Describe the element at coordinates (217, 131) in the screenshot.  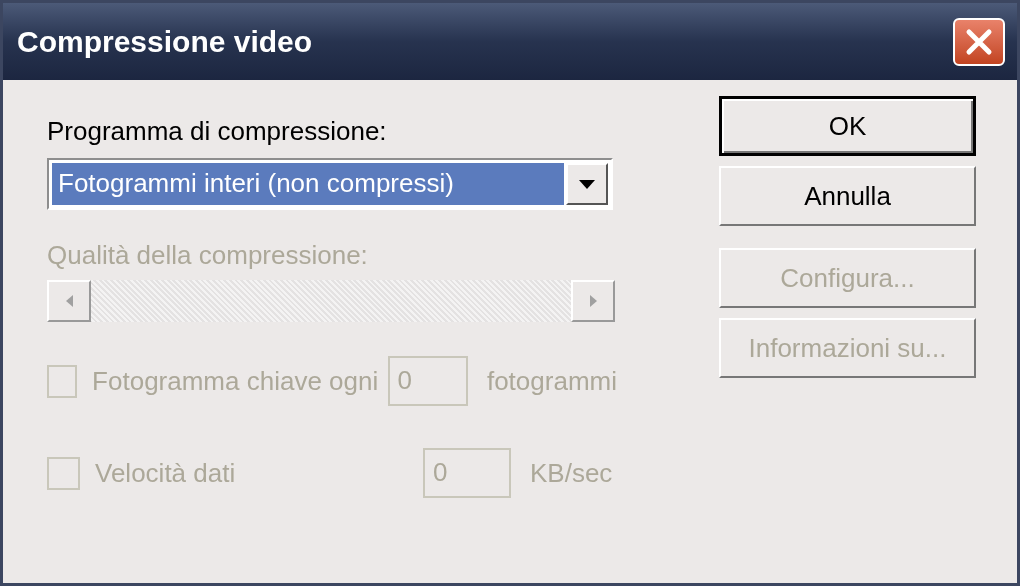
I see `compressor-label: Programma di compressione:` at that location.